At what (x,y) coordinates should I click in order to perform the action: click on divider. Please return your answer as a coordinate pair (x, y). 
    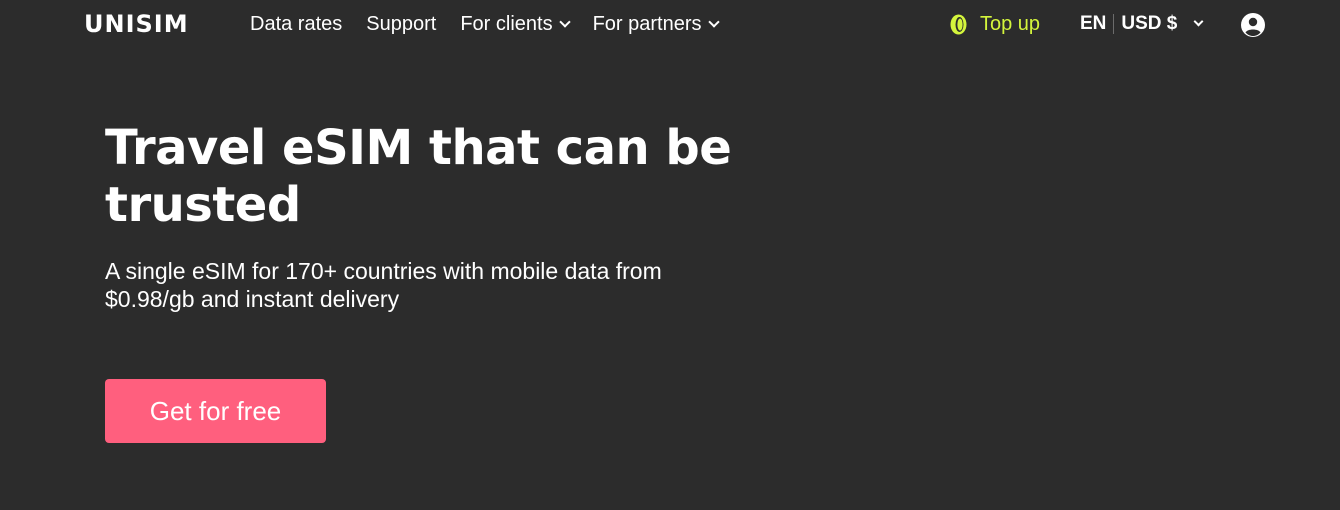
    Looking at the image, I should click on (1114, 24).